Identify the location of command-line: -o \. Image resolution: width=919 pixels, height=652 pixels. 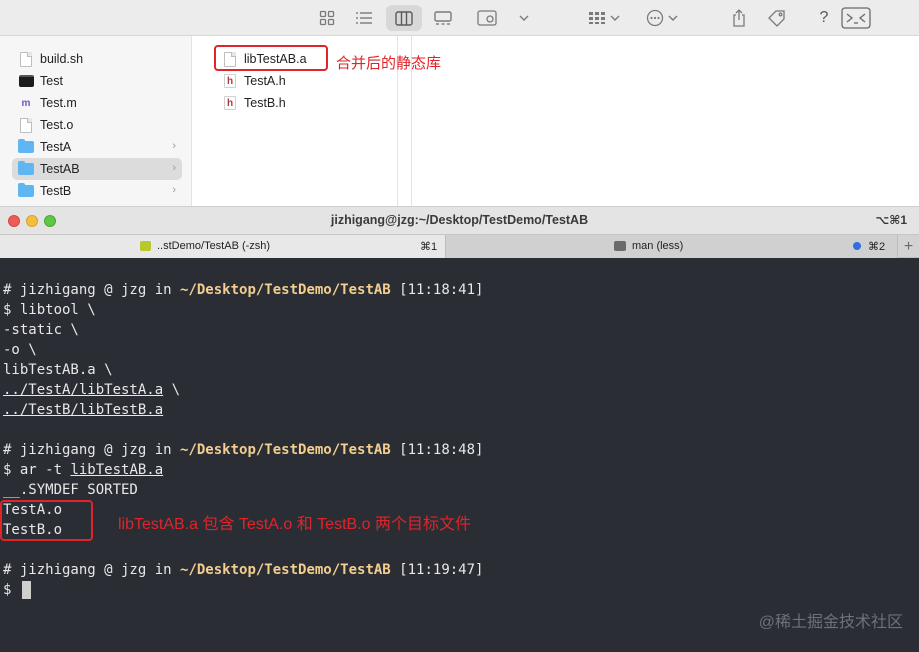
(20, 350).